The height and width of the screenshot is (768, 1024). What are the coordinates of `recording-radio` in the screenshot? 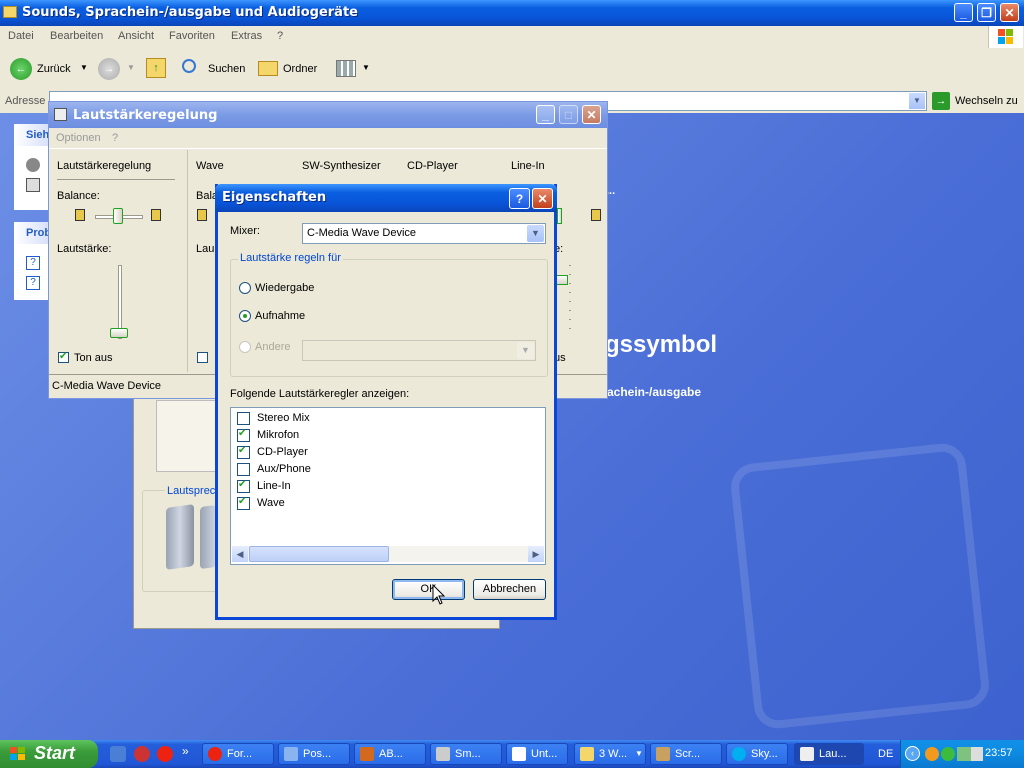 It's located at (245, 316).